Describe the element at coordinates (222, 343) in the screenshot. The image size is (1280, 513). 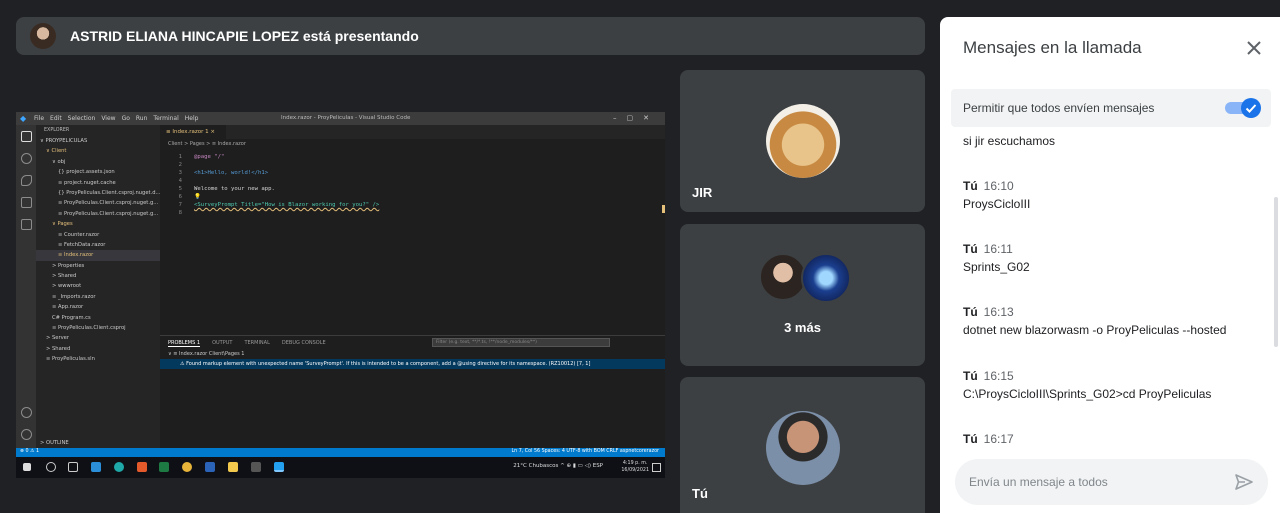
I see `panel-tab: OUTPUT` at that location.